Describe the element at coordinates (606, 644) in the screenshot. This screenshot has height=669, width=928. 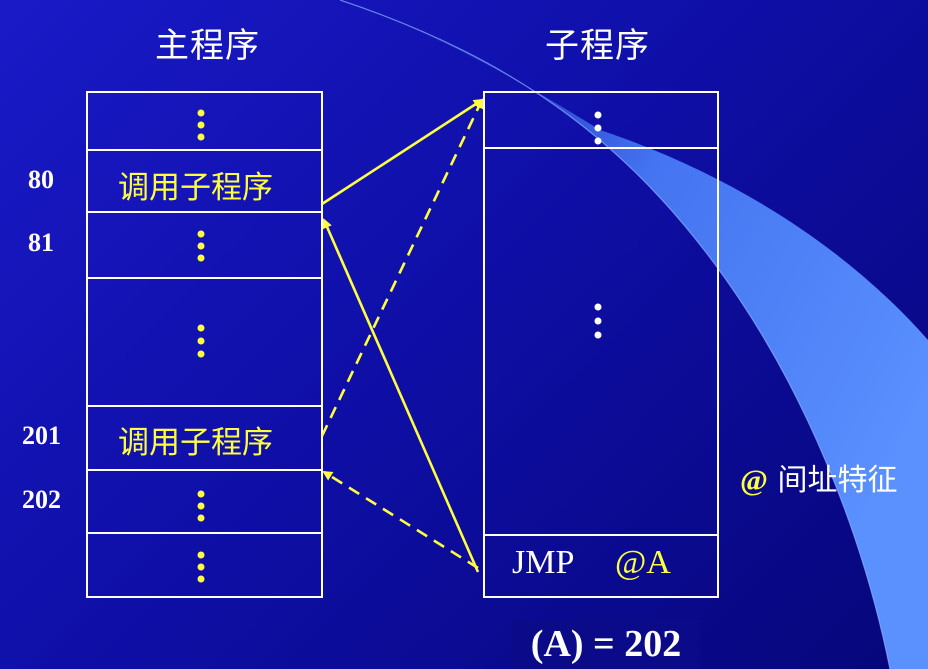
I see `register-equation: (A) = 202` at that location.